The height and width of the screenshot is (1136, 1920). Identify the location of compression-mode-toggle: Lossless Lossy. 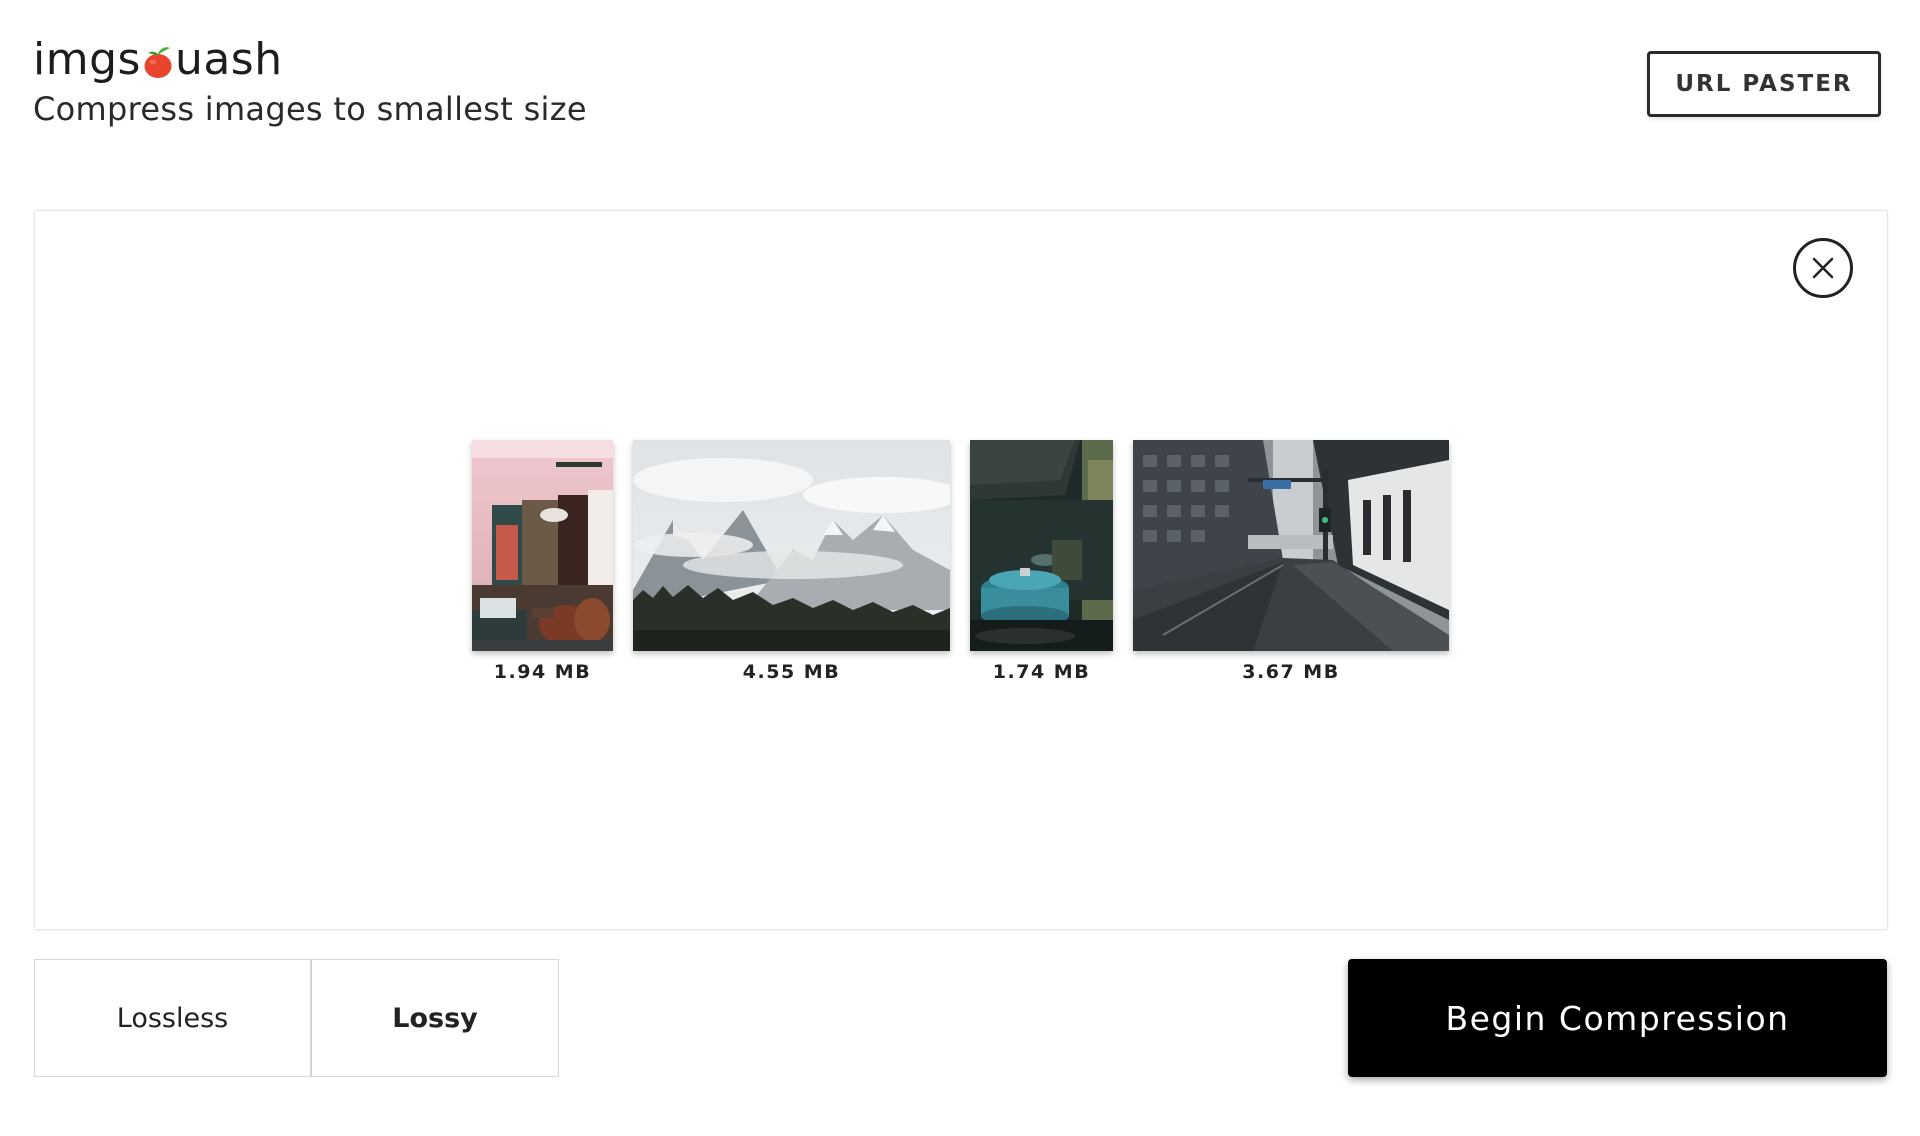
(296, 1018).